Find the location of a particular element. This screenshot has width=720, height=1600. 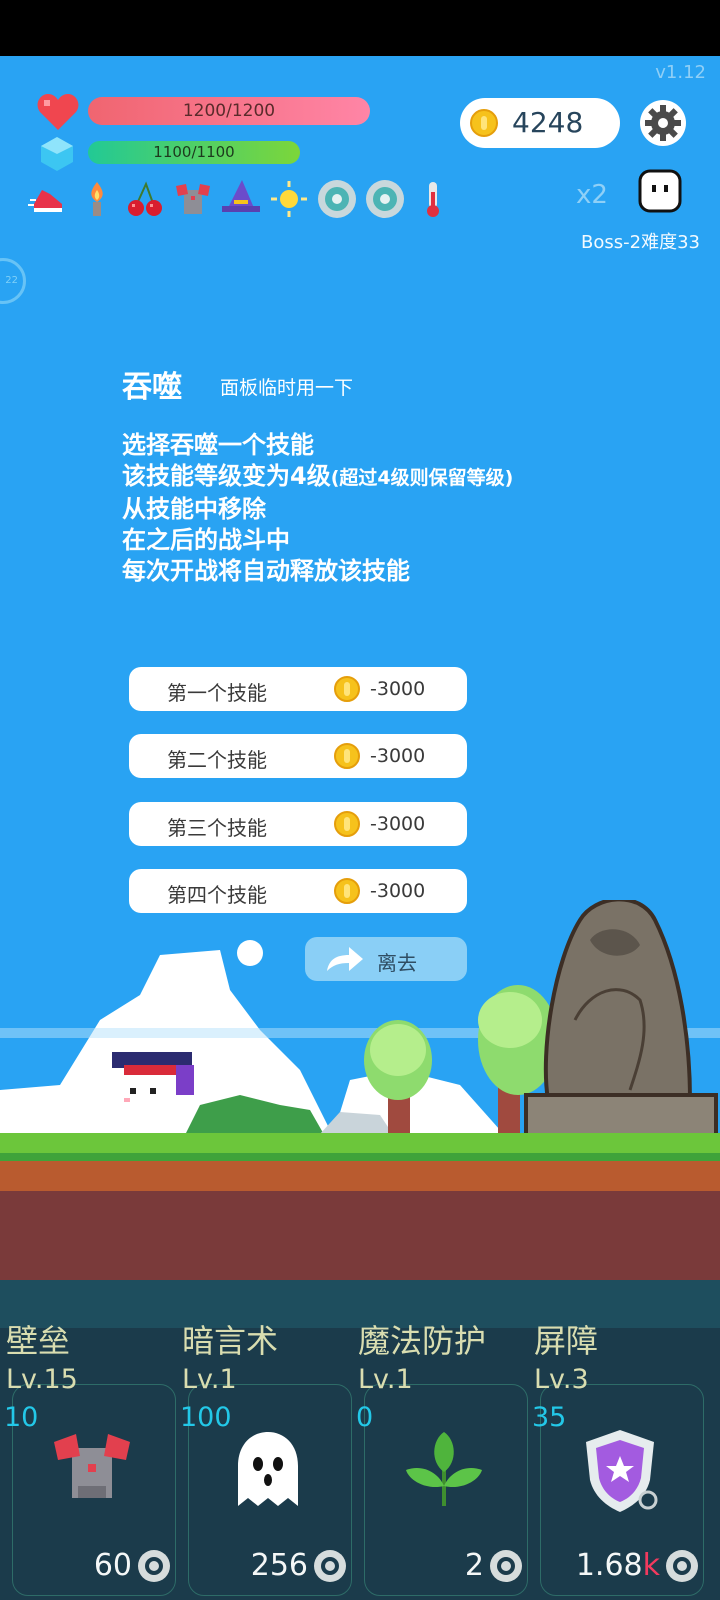

gold-counter: 4248 is located at coordinates (540, 123).